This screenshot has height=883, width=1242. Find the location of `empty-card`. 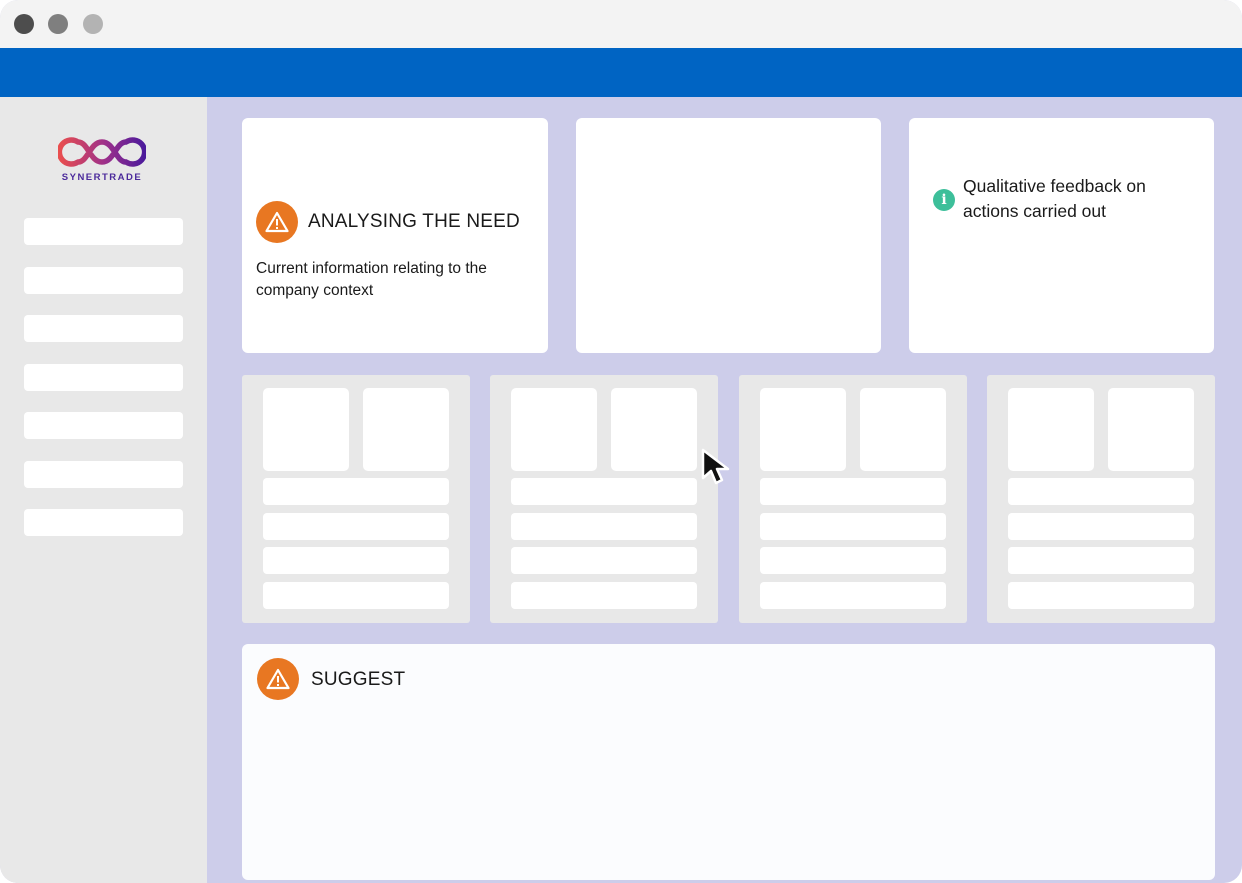

empty-card is located at coordinates (728, 235).